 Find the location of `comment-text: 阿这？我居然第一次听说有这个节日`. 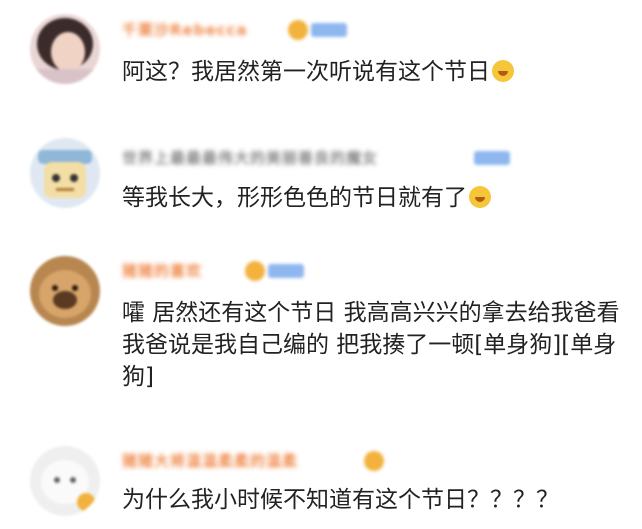

comment-text: 阿这？我居然第一次听说有这个节日 is located at coordinates (377, 72).